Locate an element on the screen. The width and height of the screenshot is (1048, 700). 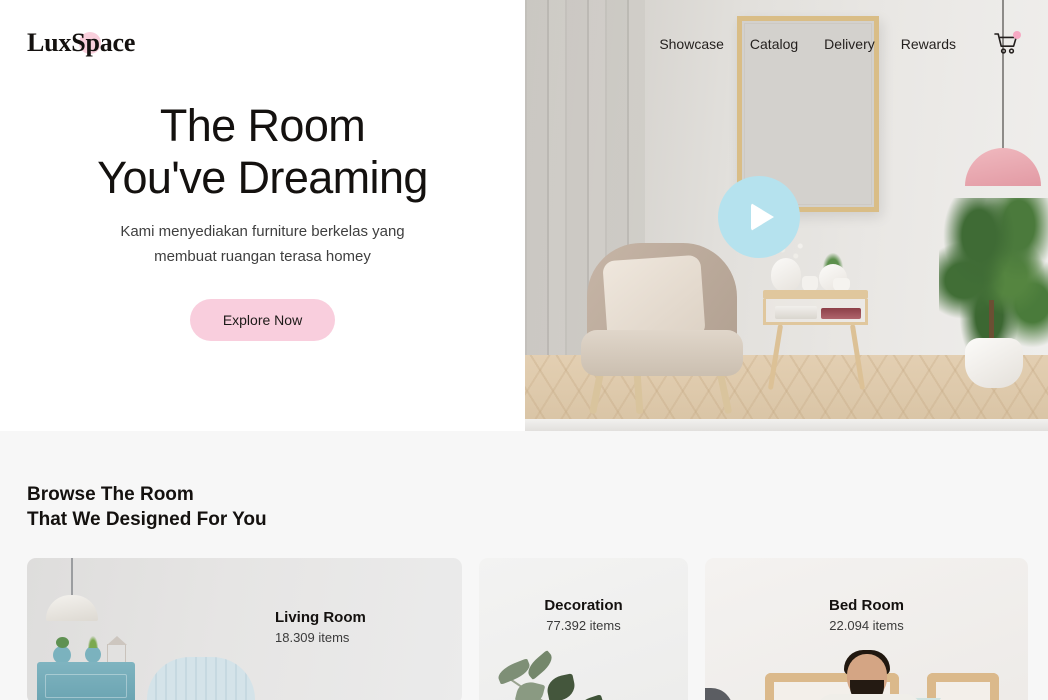
bed-headboard is located at coordinates (963, 686).